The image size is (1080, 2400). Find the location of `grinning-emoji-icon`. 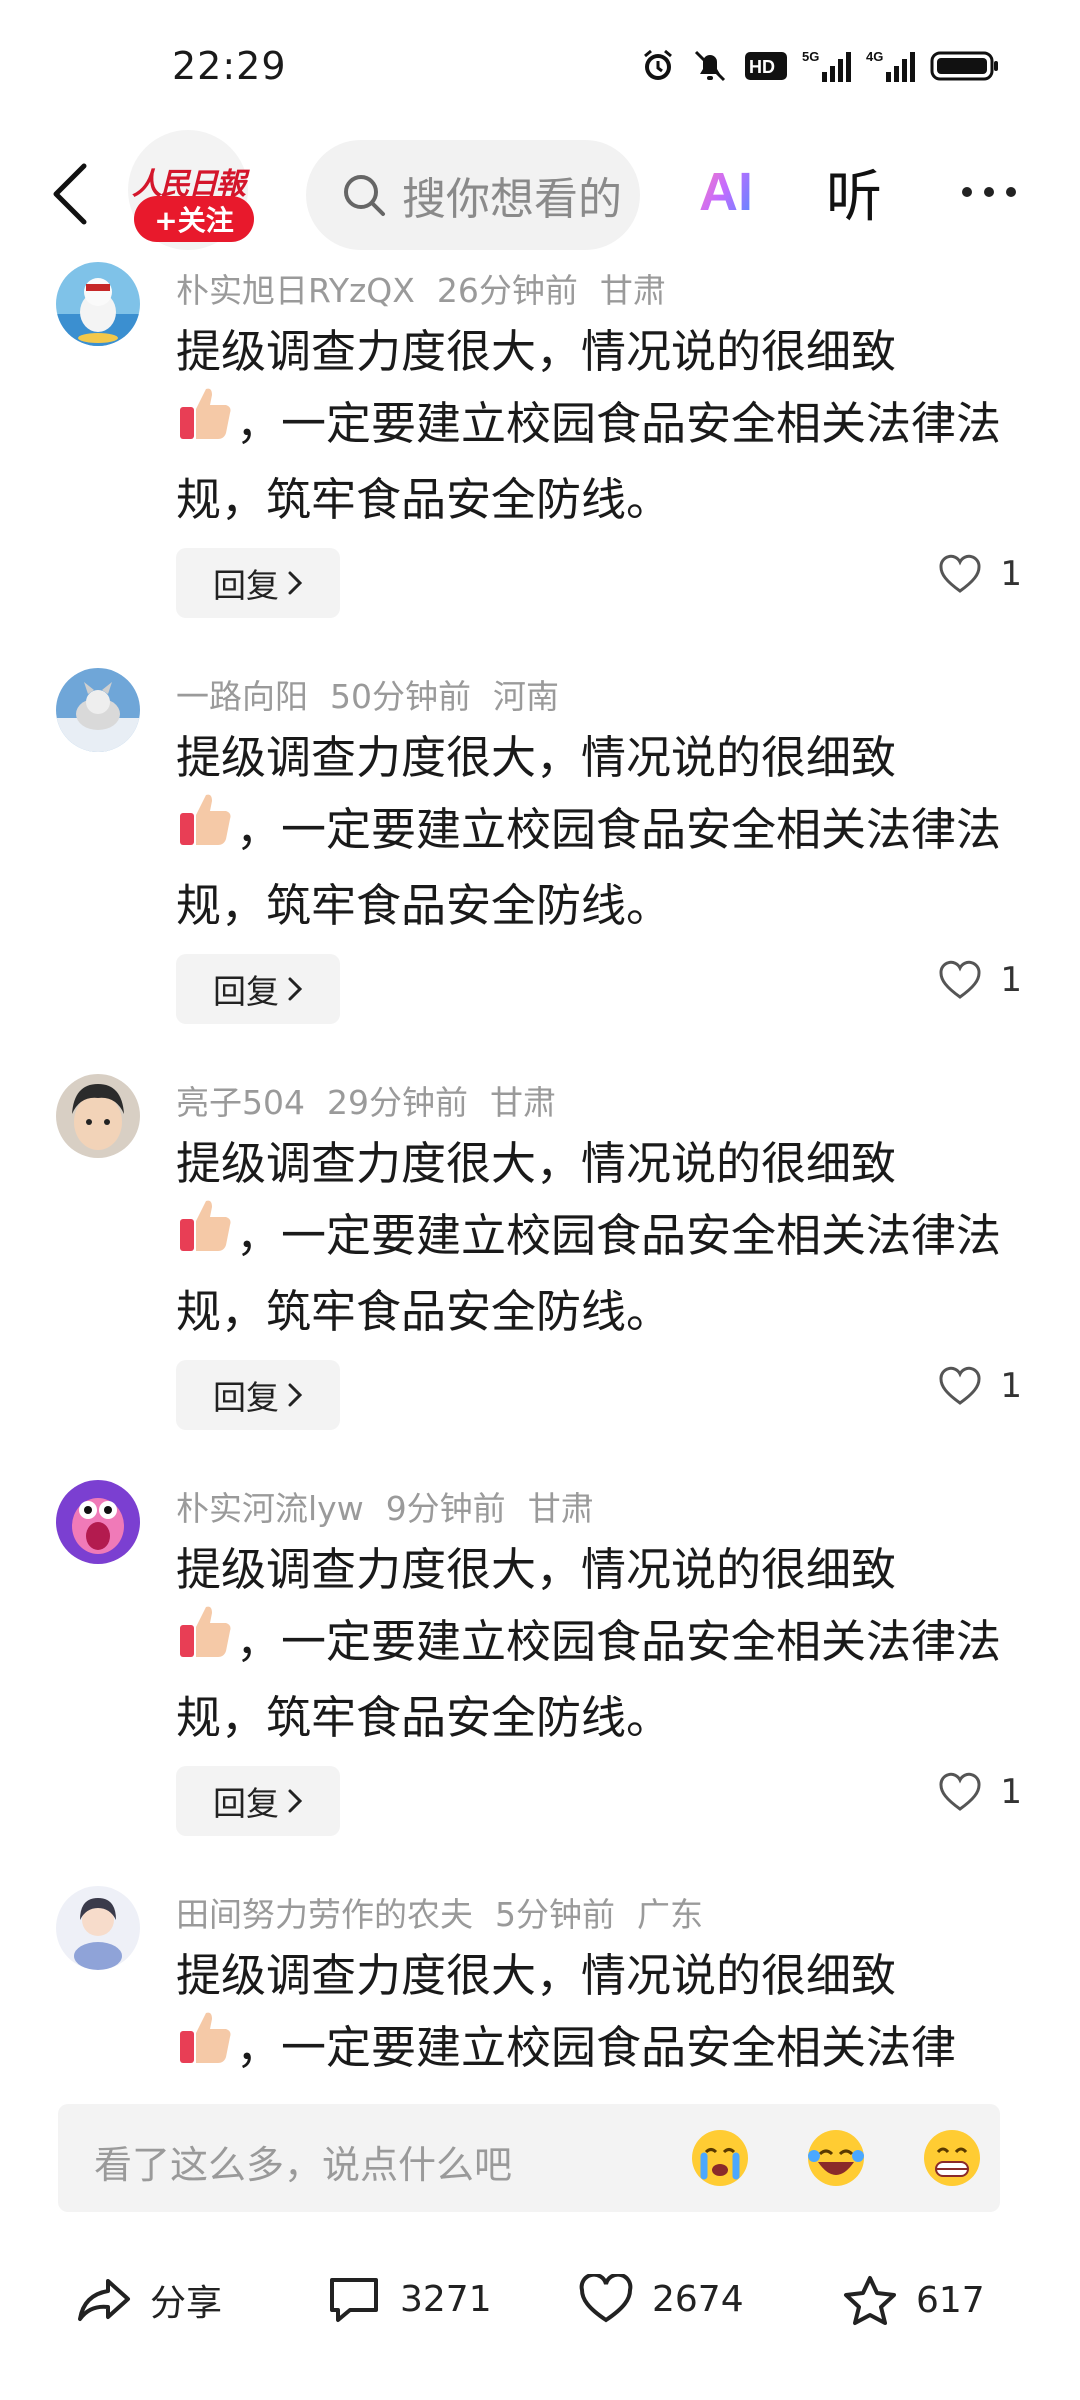

grinning-emoji-icon is located at coordinates (952, 2158).